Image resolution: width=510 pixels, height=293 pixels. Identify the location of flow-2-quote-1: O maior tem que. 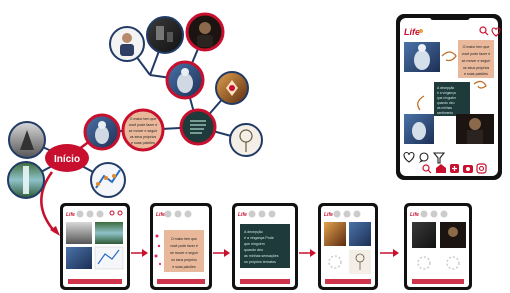
(184, 239).